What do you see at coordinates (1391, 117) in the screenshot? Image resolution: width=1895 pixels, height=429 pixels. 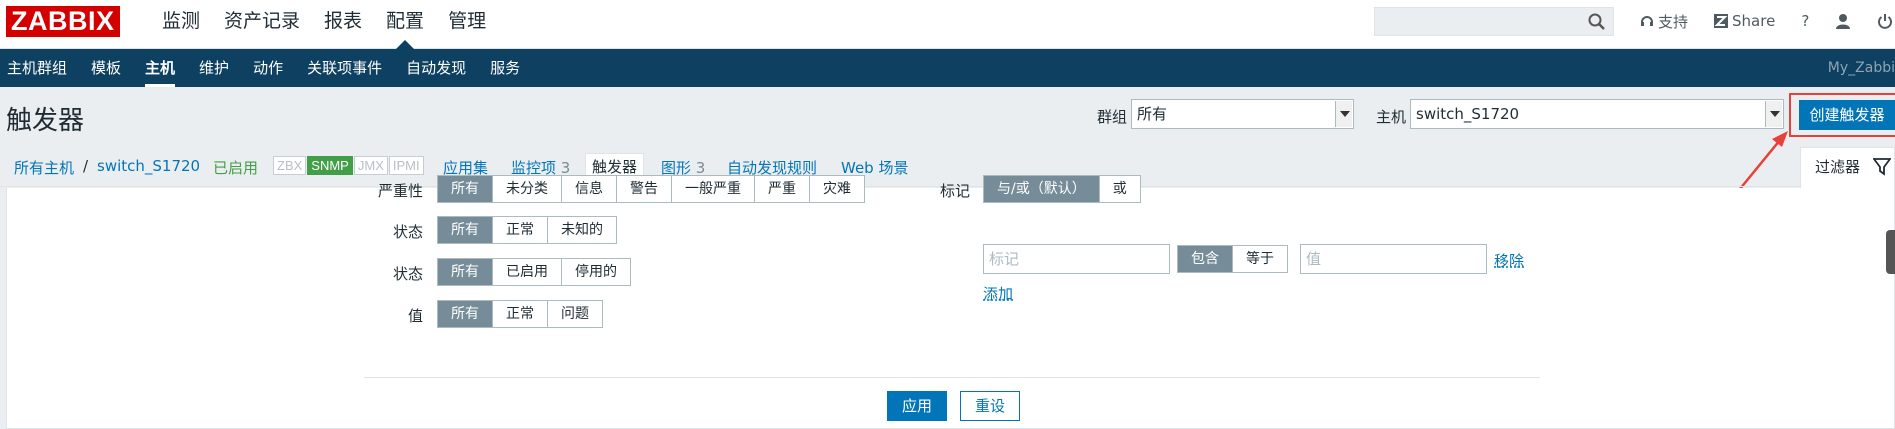 I see `host-label: 主机` at bounding box center [1391, 117].